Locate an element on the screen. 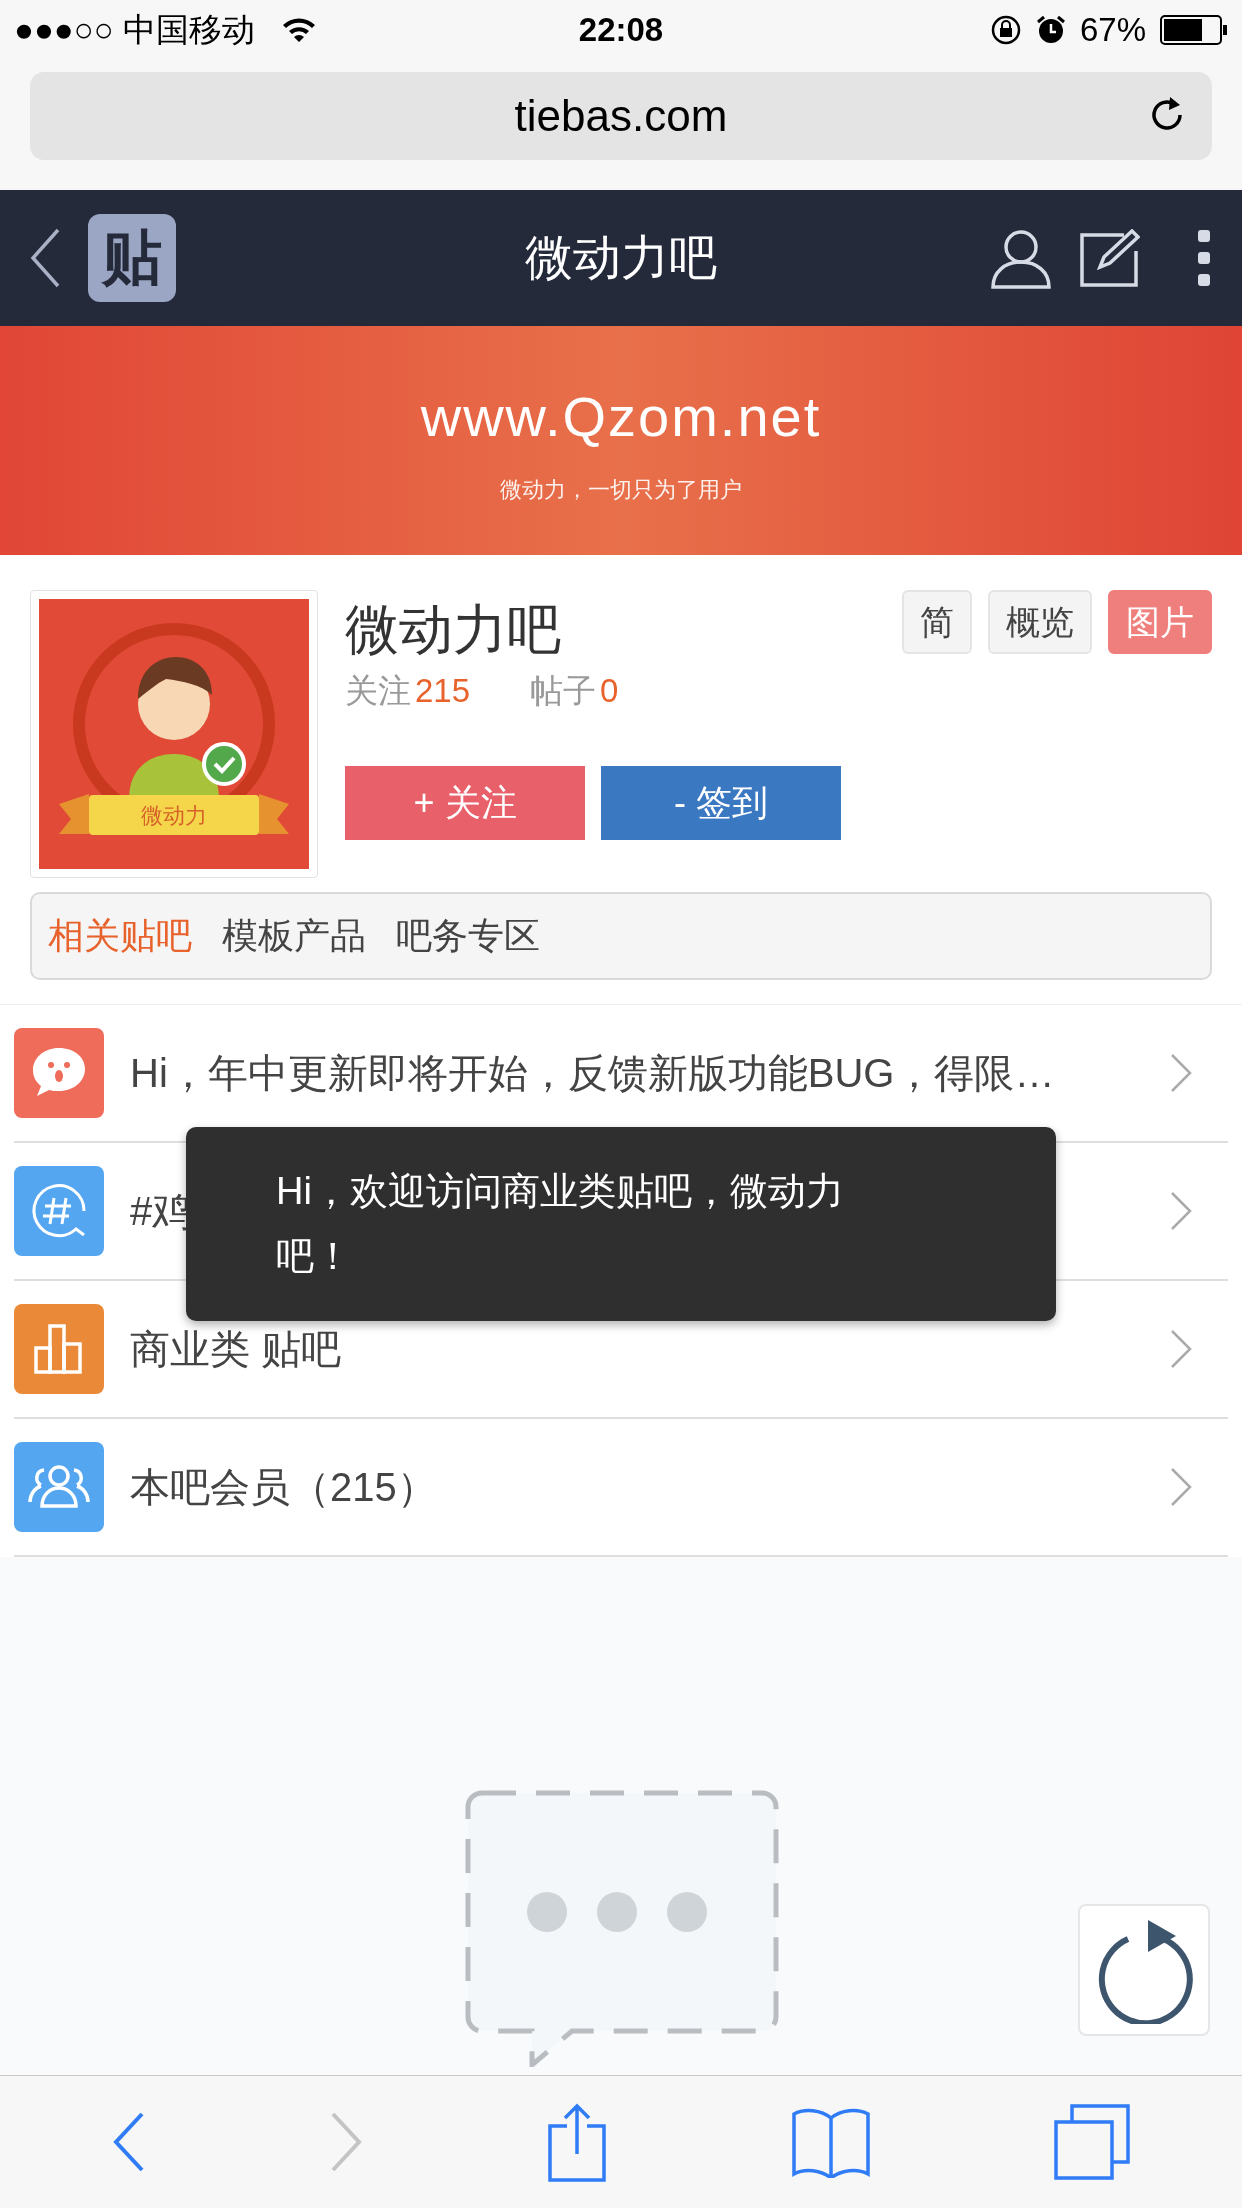 This screenshot has width=1242, height=2208. banner-slogan: 微动力，一切只为了用户 is located at coordinates (621, 490).